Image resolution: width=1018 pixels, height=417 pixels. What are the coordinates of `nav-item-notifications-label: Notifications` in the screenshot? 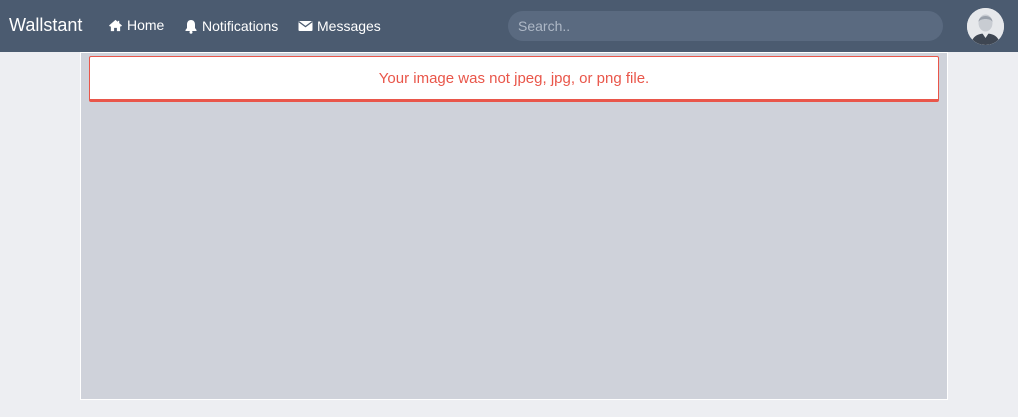 It's located at (240, 26).